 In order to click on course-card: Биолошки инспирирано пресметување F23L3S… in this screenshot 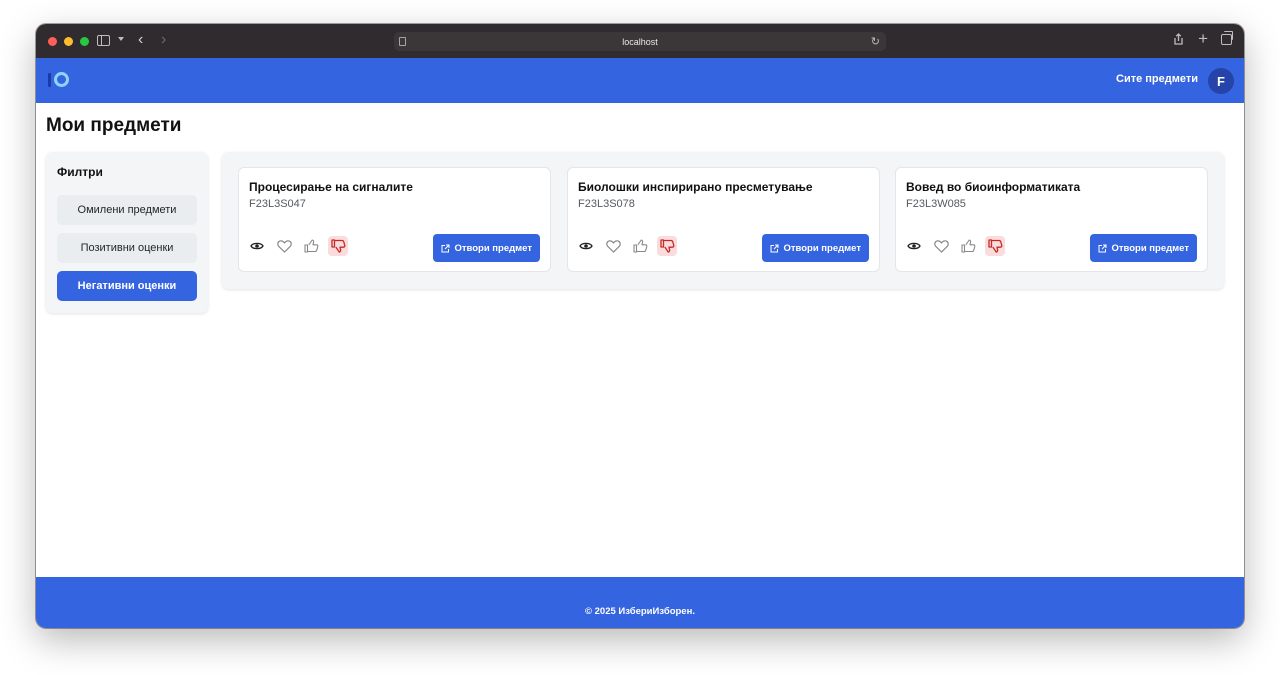, I will do `click(723, 219)`.